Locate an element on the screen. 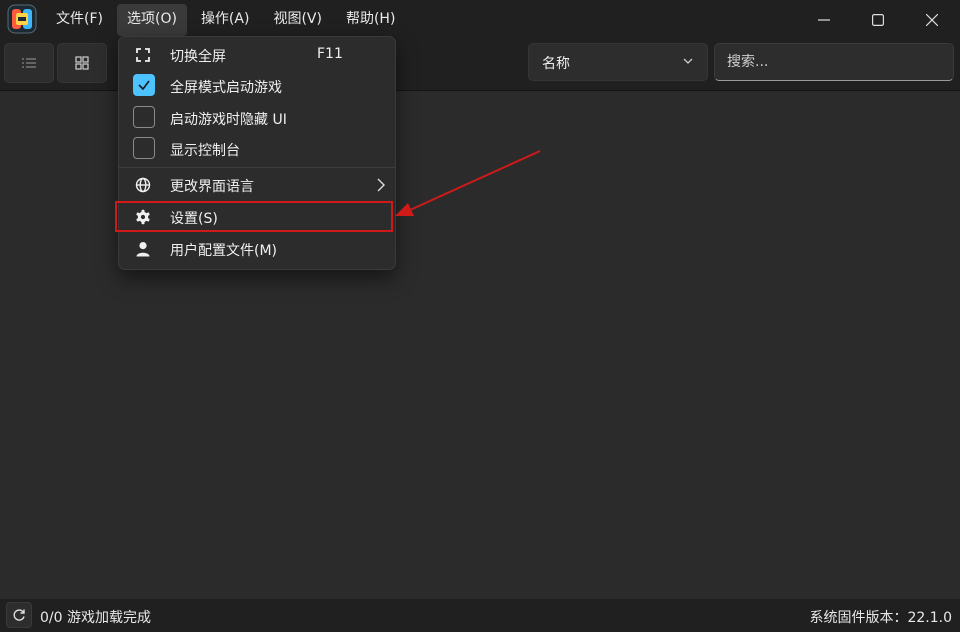 The image size is (960, 632). list-view-button is located at coordinates (29, 63).